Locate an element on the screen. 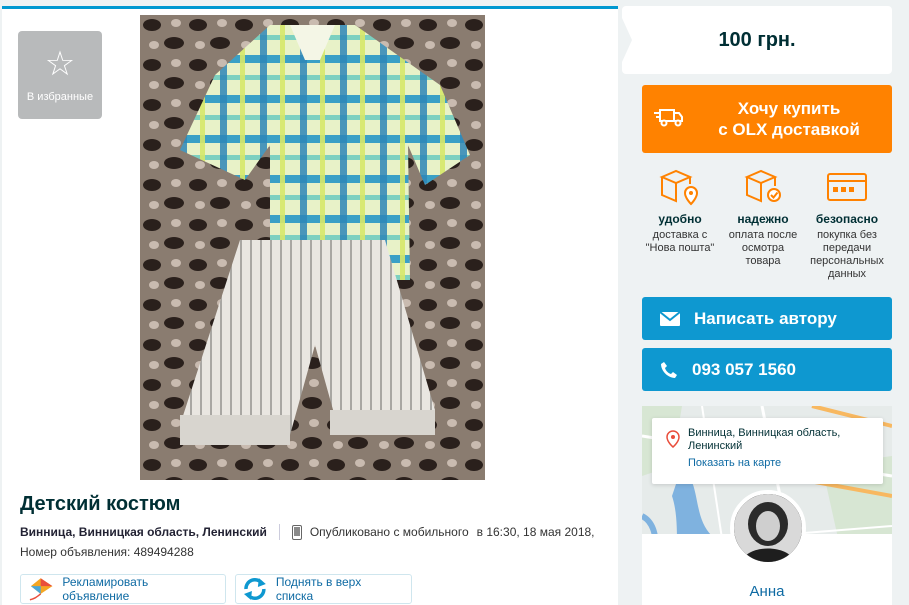 The width and height of the screenshot is (909, 605). price-value: 100 грн. is located at coordinates (757, 39).